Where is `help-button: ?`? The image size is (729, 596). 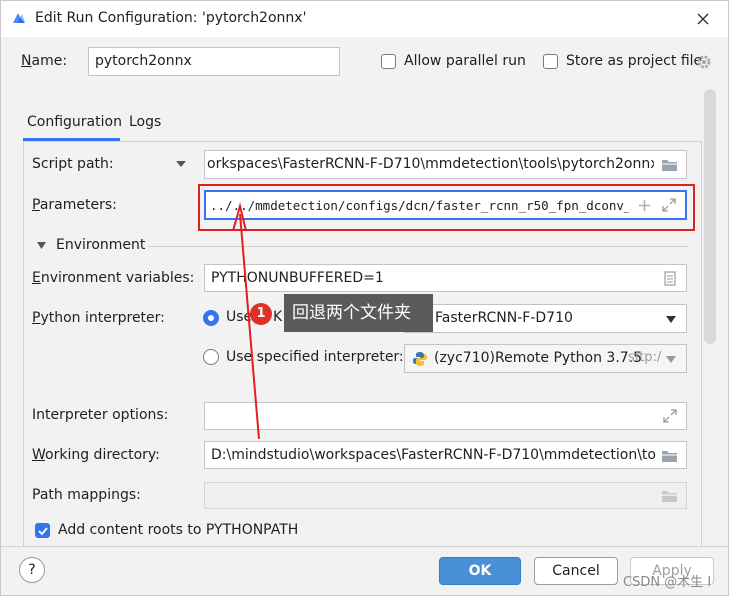 help-button: ? is located at coordinates (32, 570).